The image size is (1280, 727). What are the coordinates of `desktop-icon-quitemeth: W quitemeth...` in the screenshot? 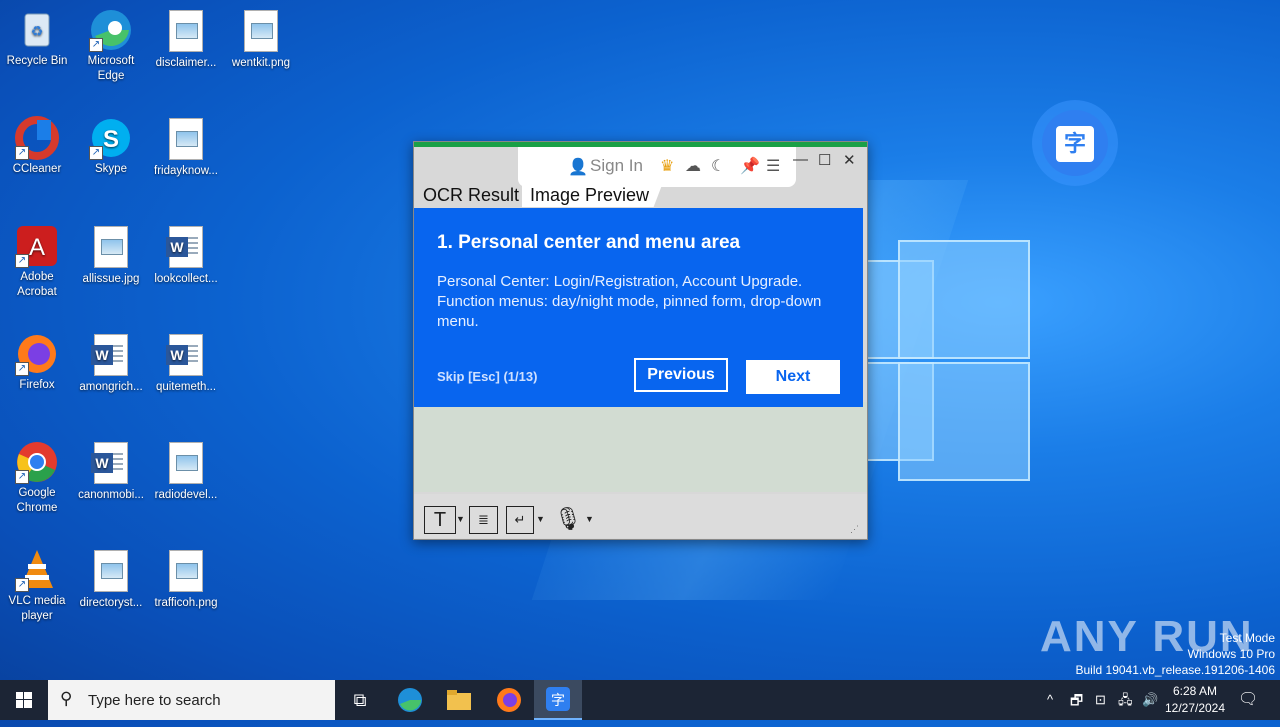 It's located at (186, 363).